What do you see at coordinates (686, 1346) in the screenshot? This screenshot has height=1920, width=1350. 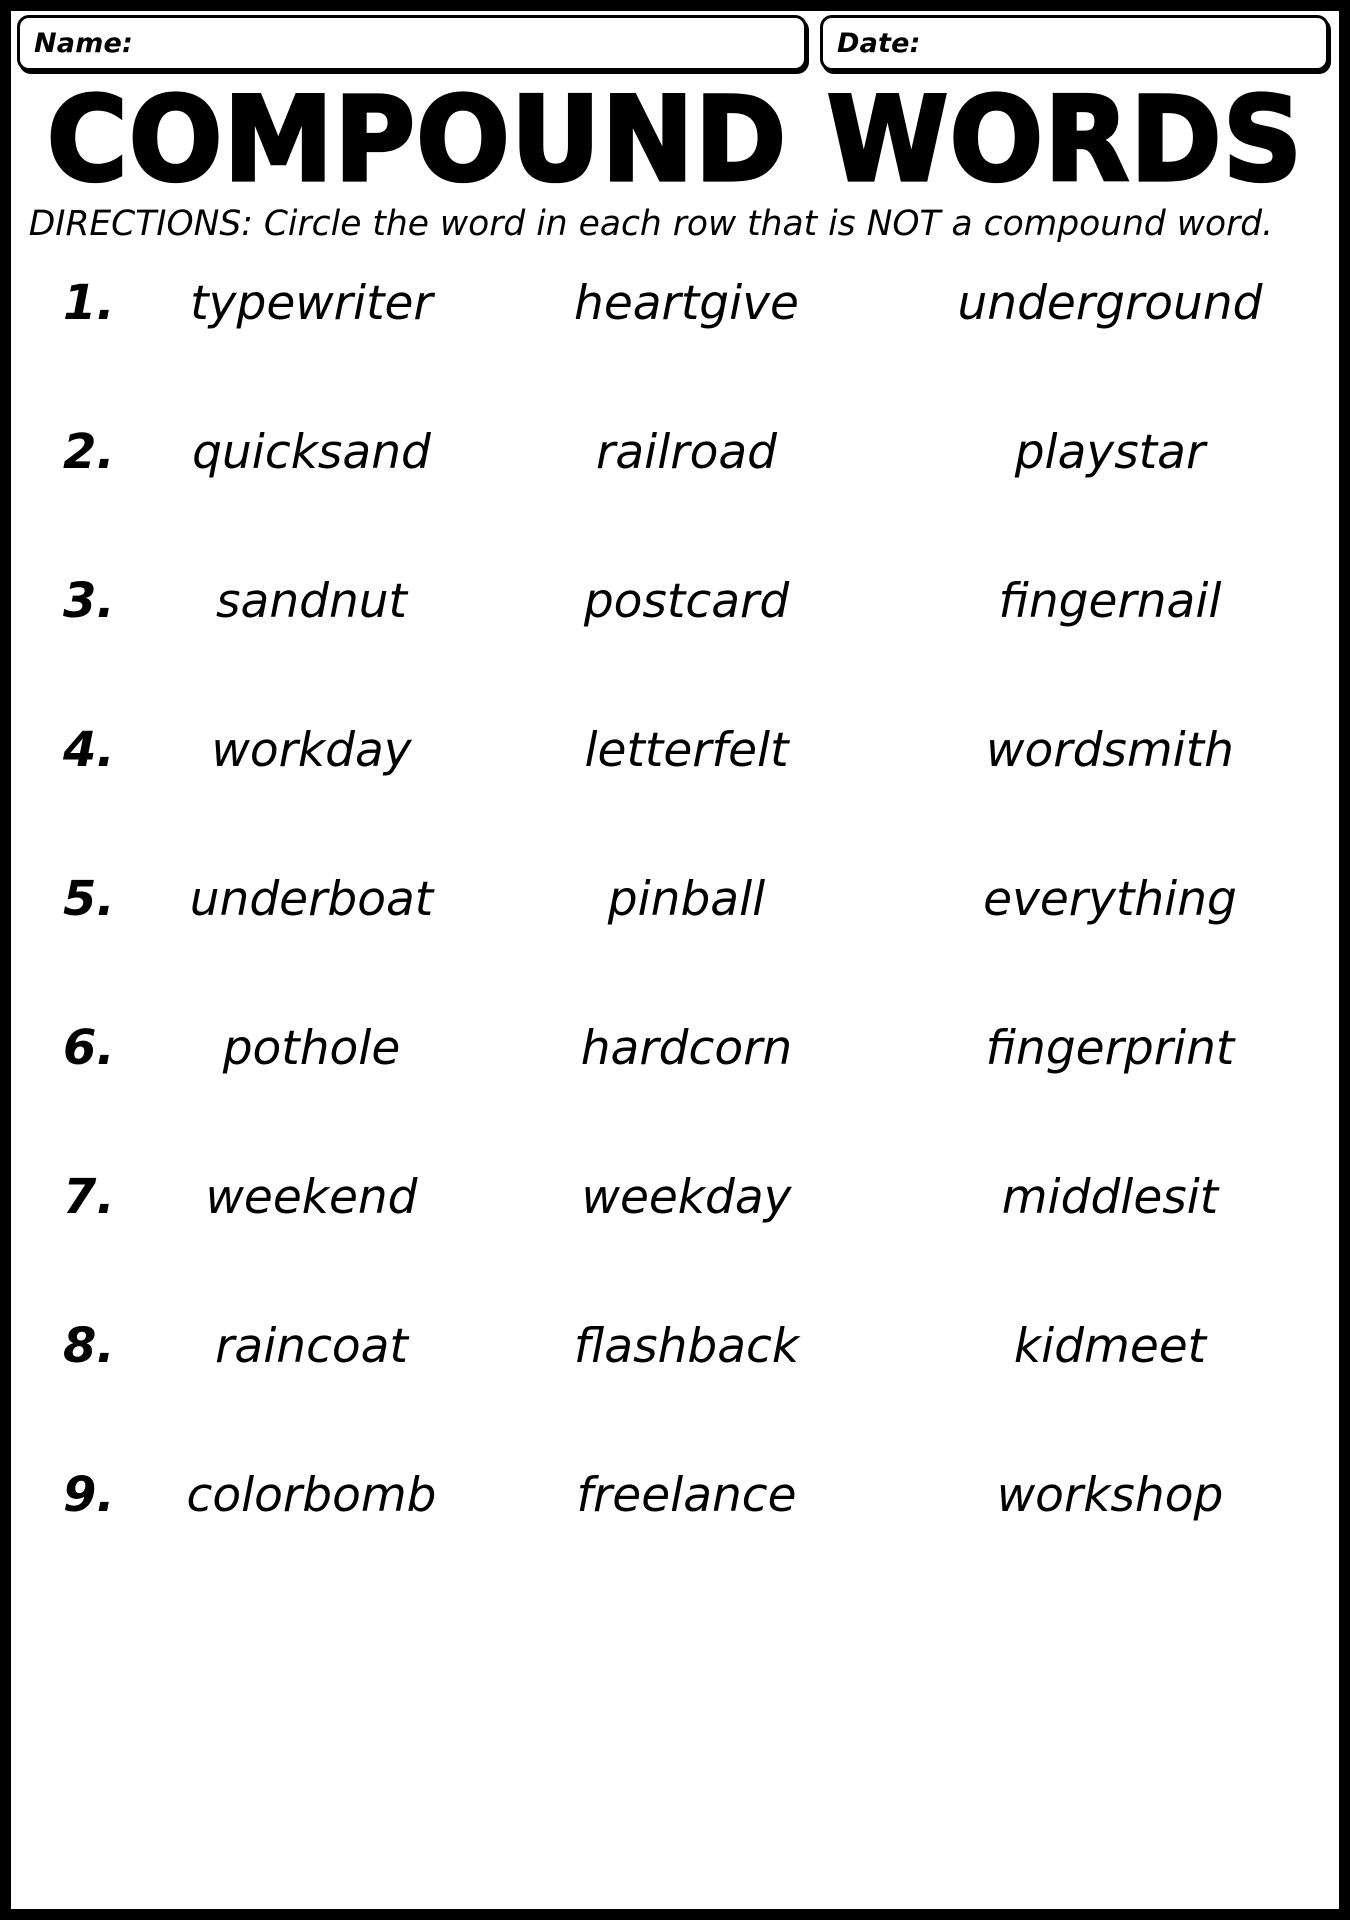 I see `word-option: flashback` at bounding box center [686, 1346].